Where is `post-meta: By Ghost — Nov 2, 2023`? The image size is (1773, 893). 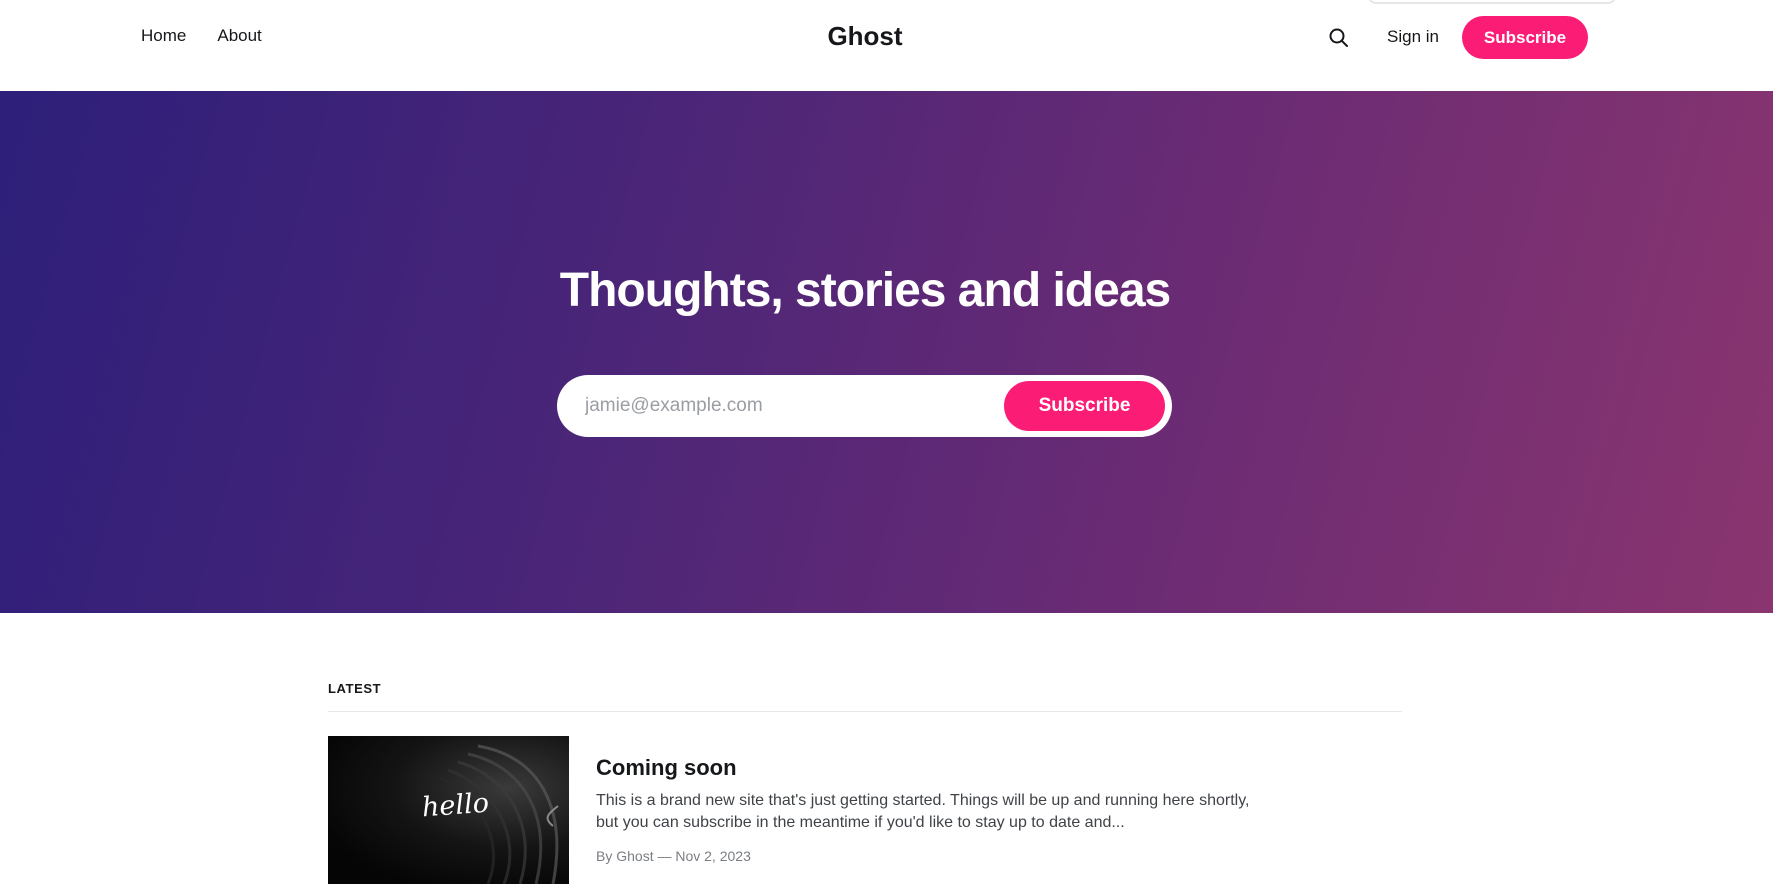 post-meta: By Ghost — Nov 2, 2023 is located at coordinates (673, 856).